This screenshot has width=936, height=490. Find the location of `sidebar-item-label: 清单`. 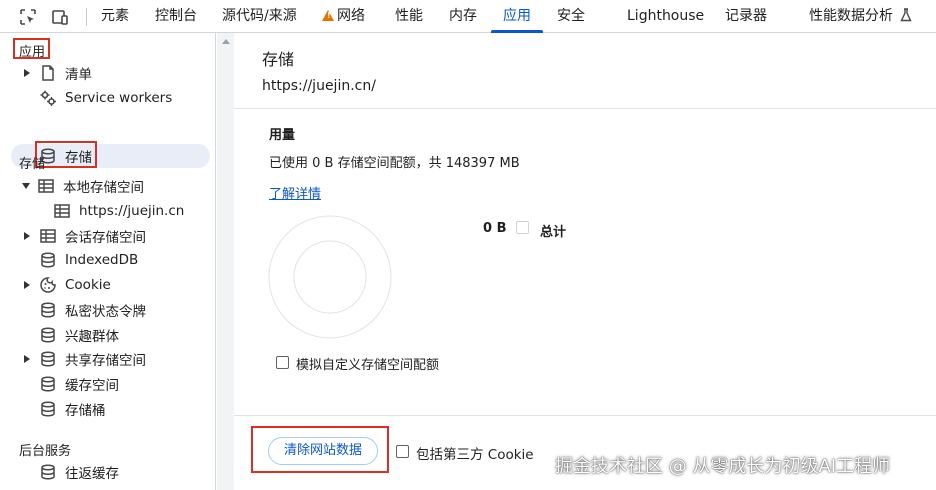

sidebar-item-label: 清单 is located at coordinates (78, 75).